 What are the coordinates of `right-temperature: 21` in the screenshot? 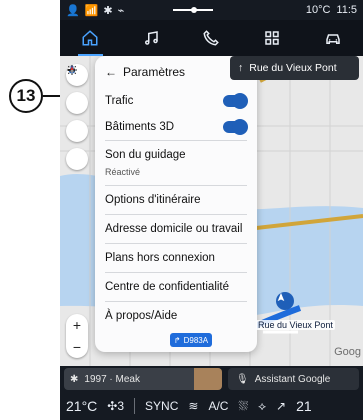 It's located at (304, 406).